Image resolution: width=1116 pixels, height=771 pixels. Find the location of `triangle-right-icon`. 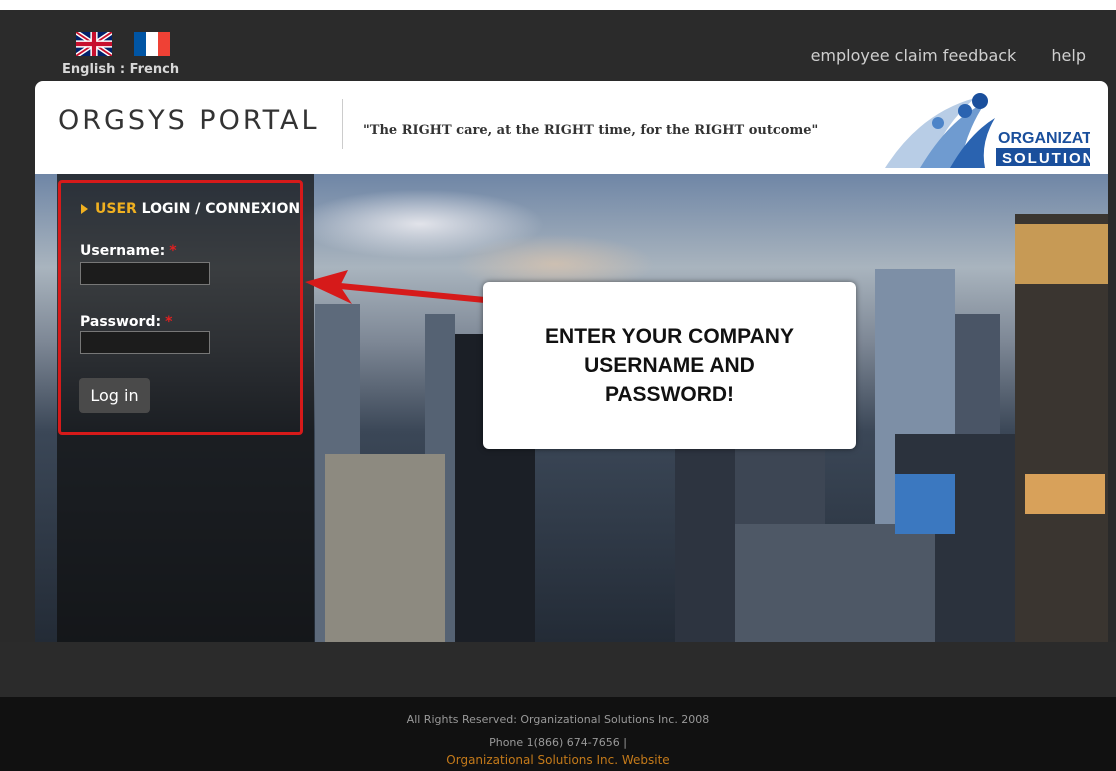

triangle-right-icon is located at coordinates (84, 209).